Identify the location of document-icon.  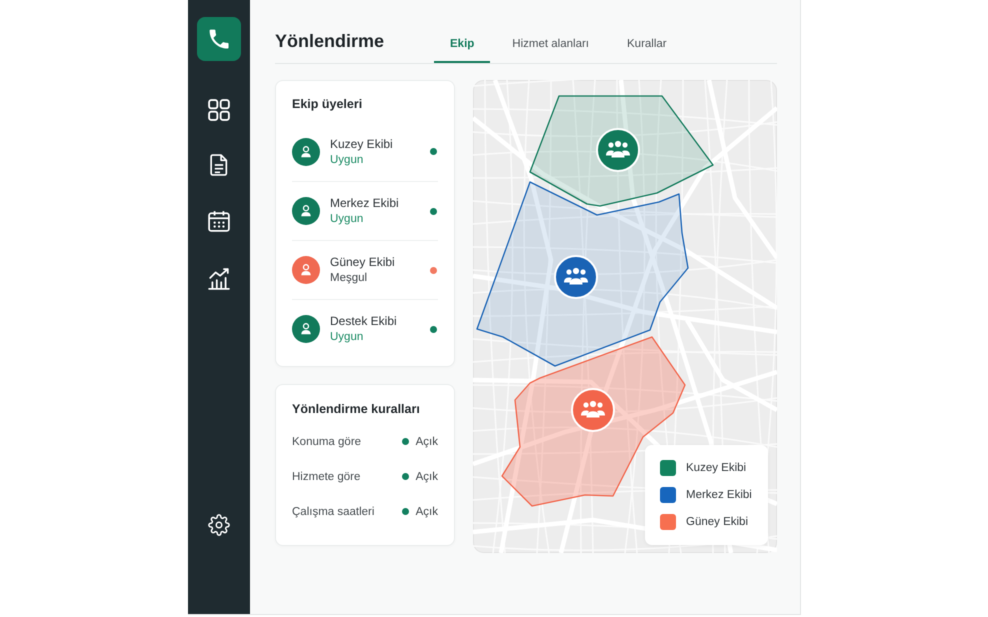
(219, 165).